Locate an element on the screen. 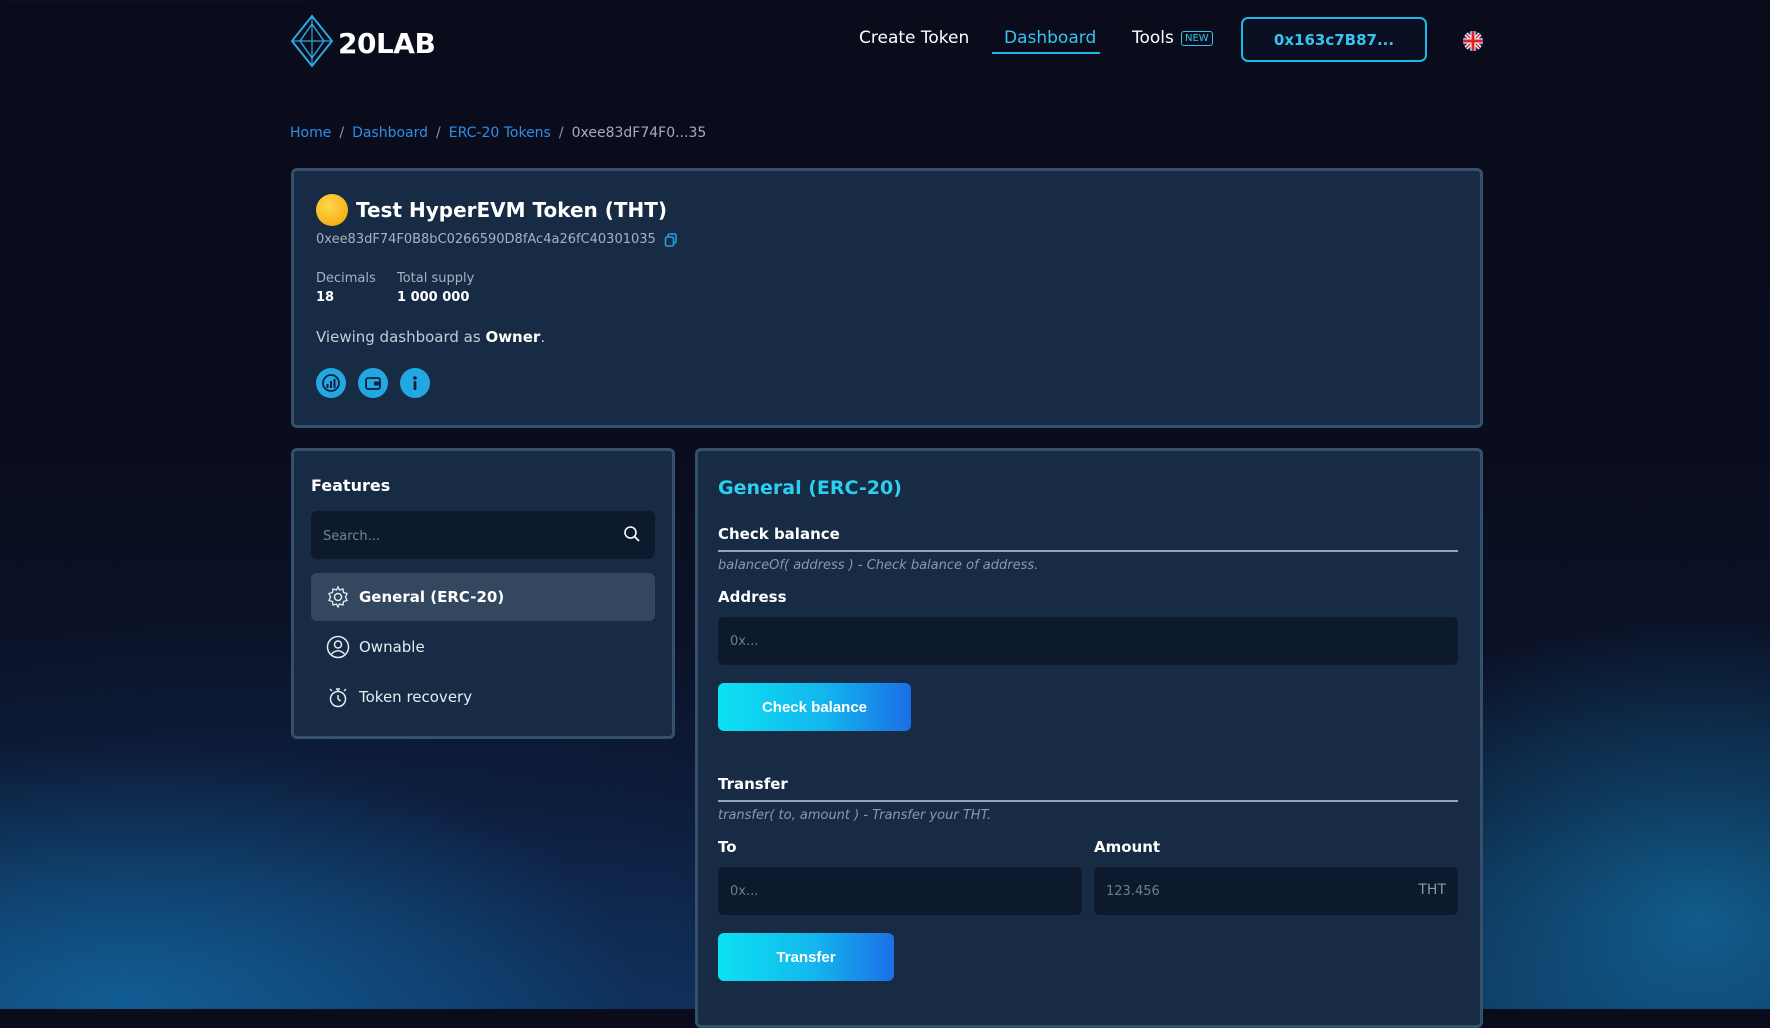 The height and width of the screenshot is (1028, 1770). logo: 20LAB is located at coordinates (363, 43).